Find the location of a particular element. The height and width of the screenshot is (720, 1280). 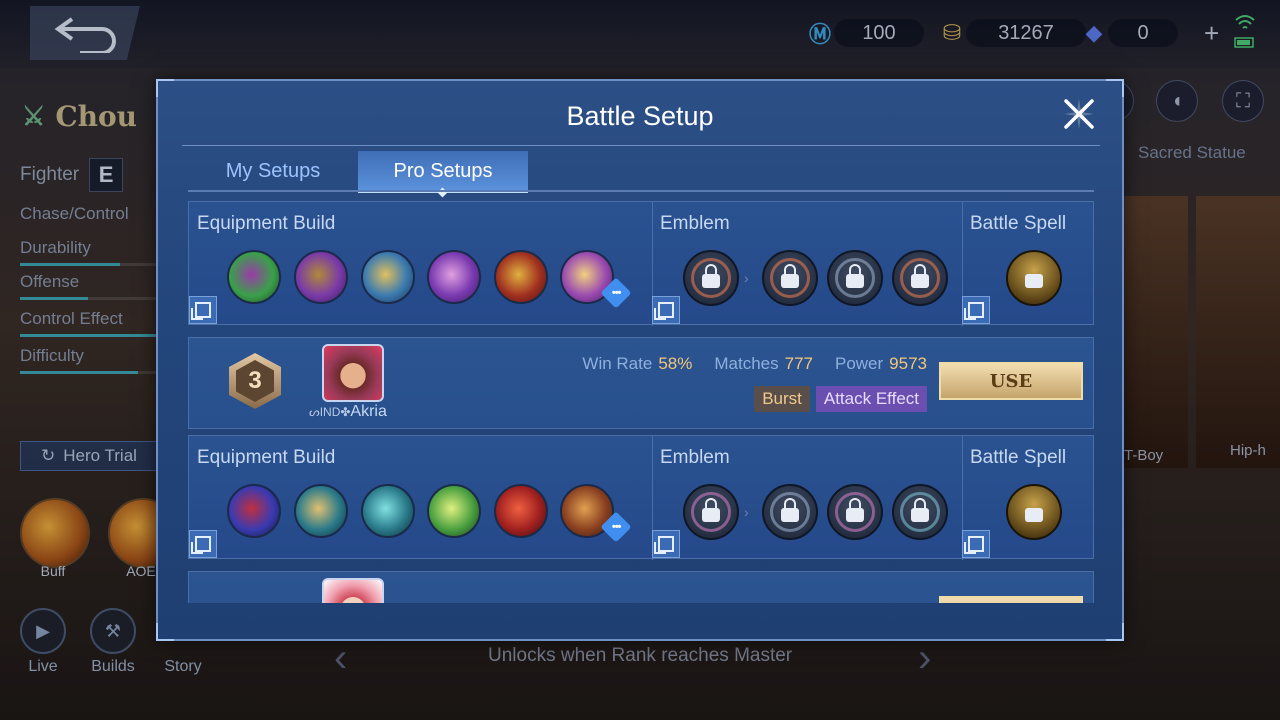

basic-emblem-icon is located at coordinates (711, 278).